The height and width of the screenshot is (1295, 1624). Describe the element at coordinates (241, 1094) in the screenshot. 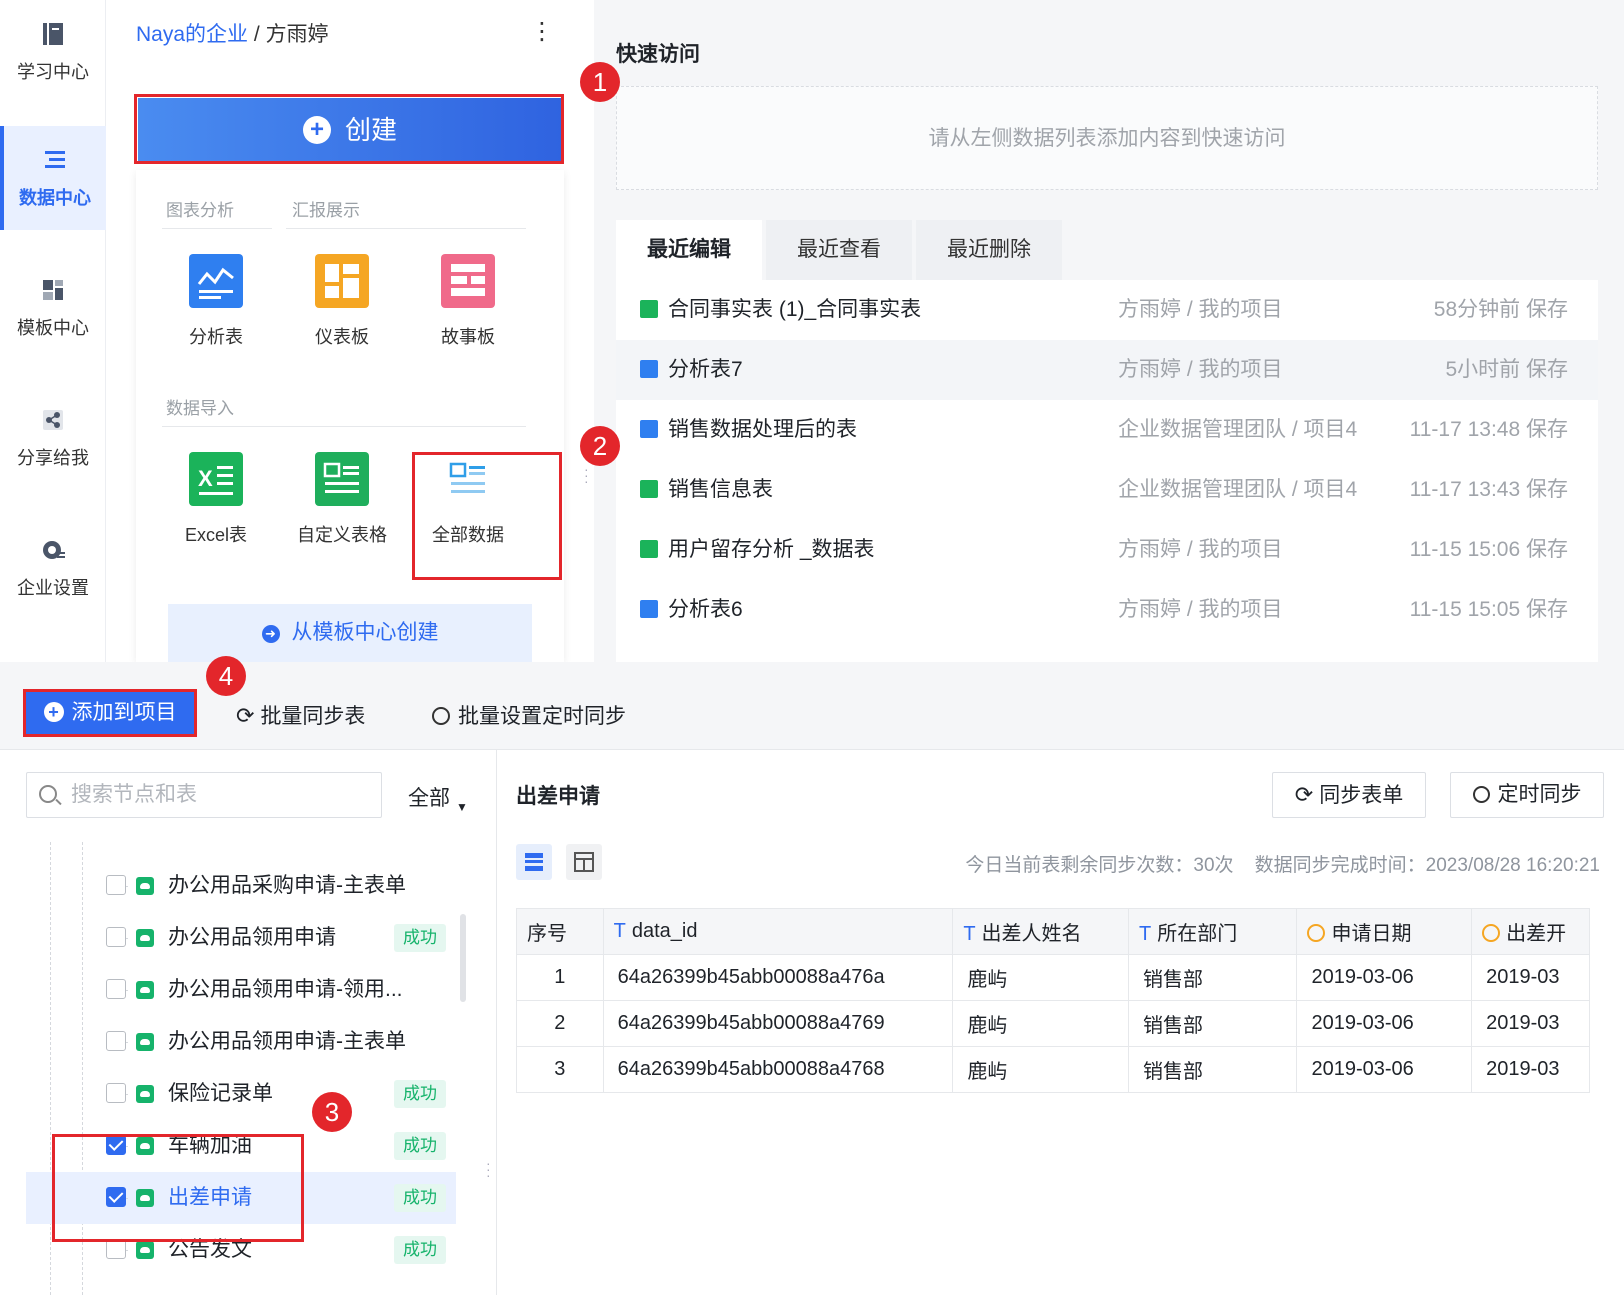

I see `tree-item: 保险记录单 成功` at that location.